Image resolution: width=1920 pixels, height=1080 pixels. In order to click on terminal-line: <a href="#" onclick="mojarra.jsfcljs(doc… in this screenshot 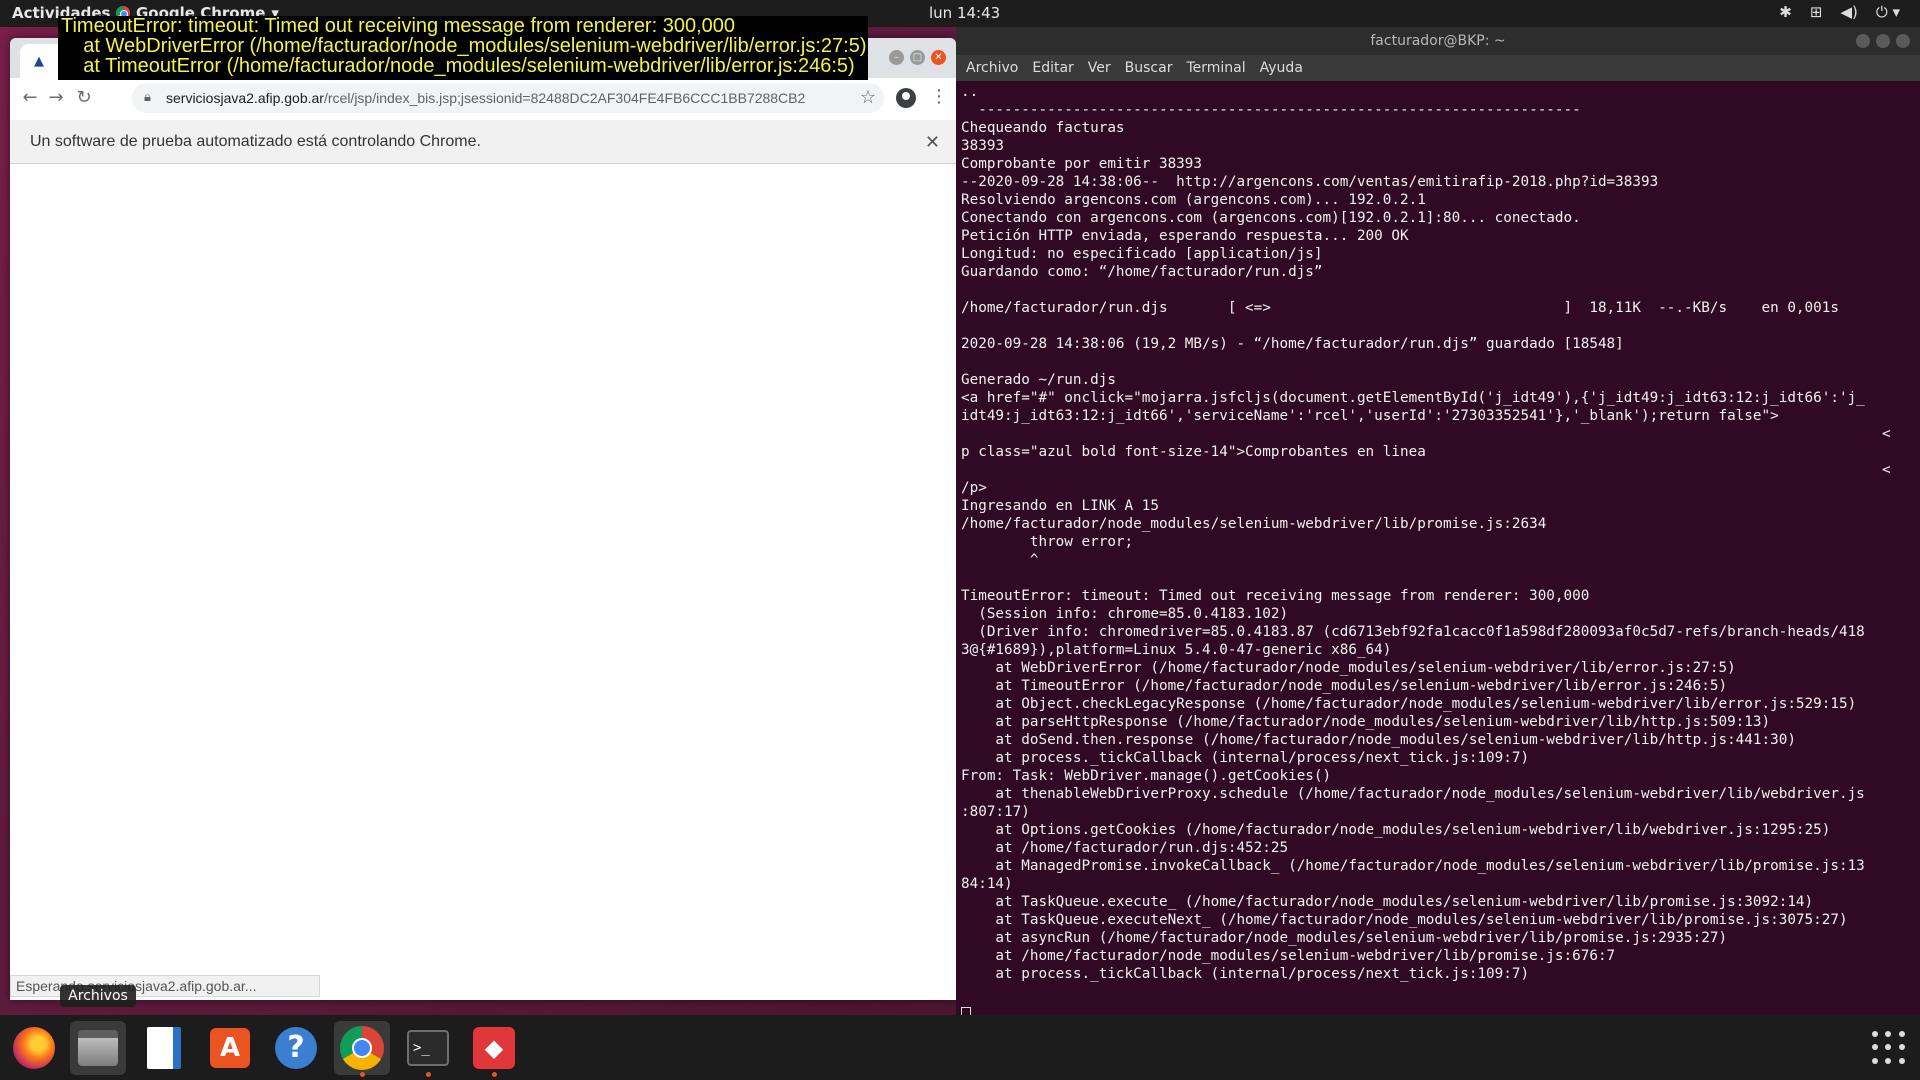, I will do `click(1413, 398)`.